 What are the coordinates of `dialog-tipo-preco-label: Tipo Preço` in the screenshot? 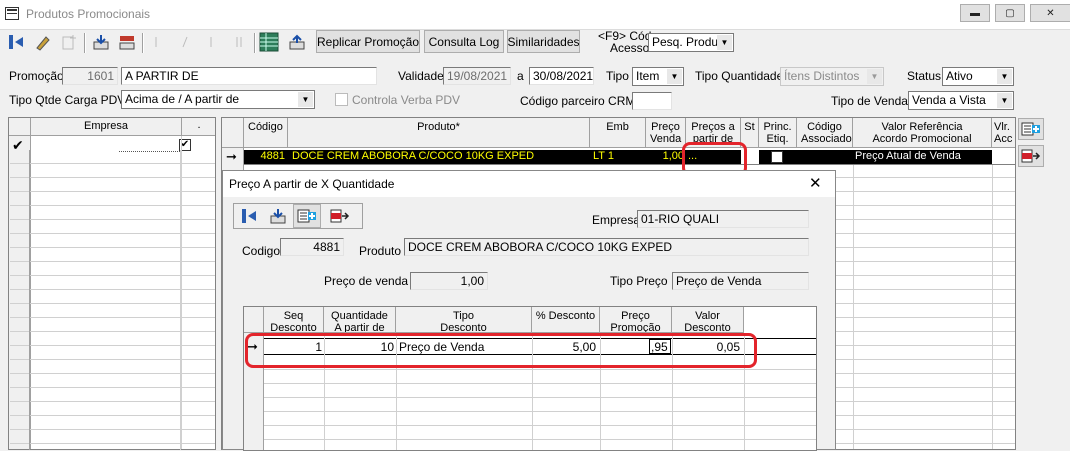 It's located at (639, 281).